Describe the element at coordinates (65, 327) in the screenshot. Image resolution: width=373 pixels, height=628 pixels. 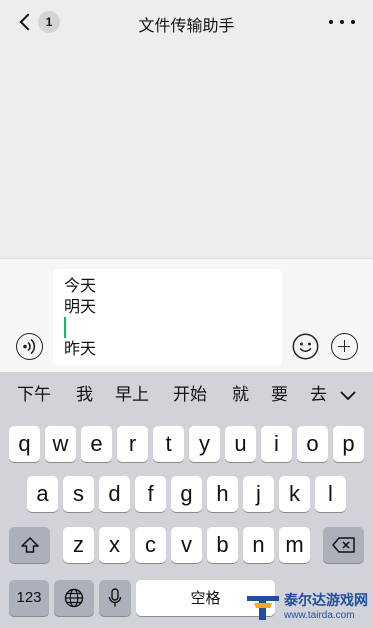
I see `text-caret` at that location.